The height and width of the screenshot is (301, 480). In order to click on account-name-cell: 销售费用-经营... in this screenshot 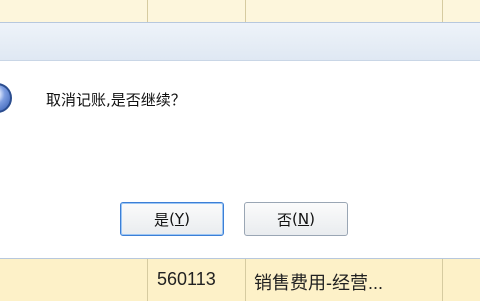, I will do `click(318, 282)`.